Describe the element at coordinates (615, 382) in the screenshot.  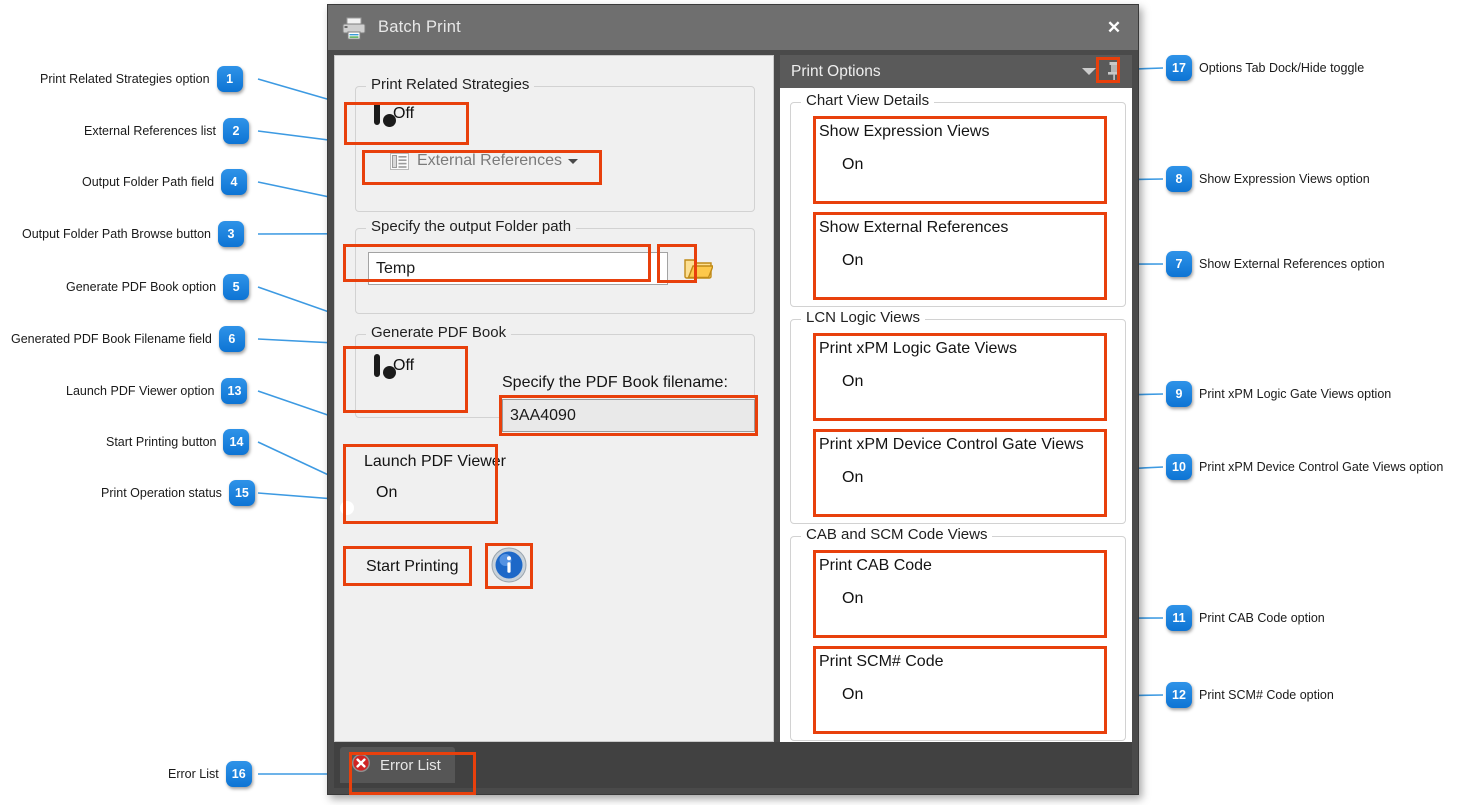
I see `pdf-book-filename-caption: Specify the PDF Book filename:` at that location.